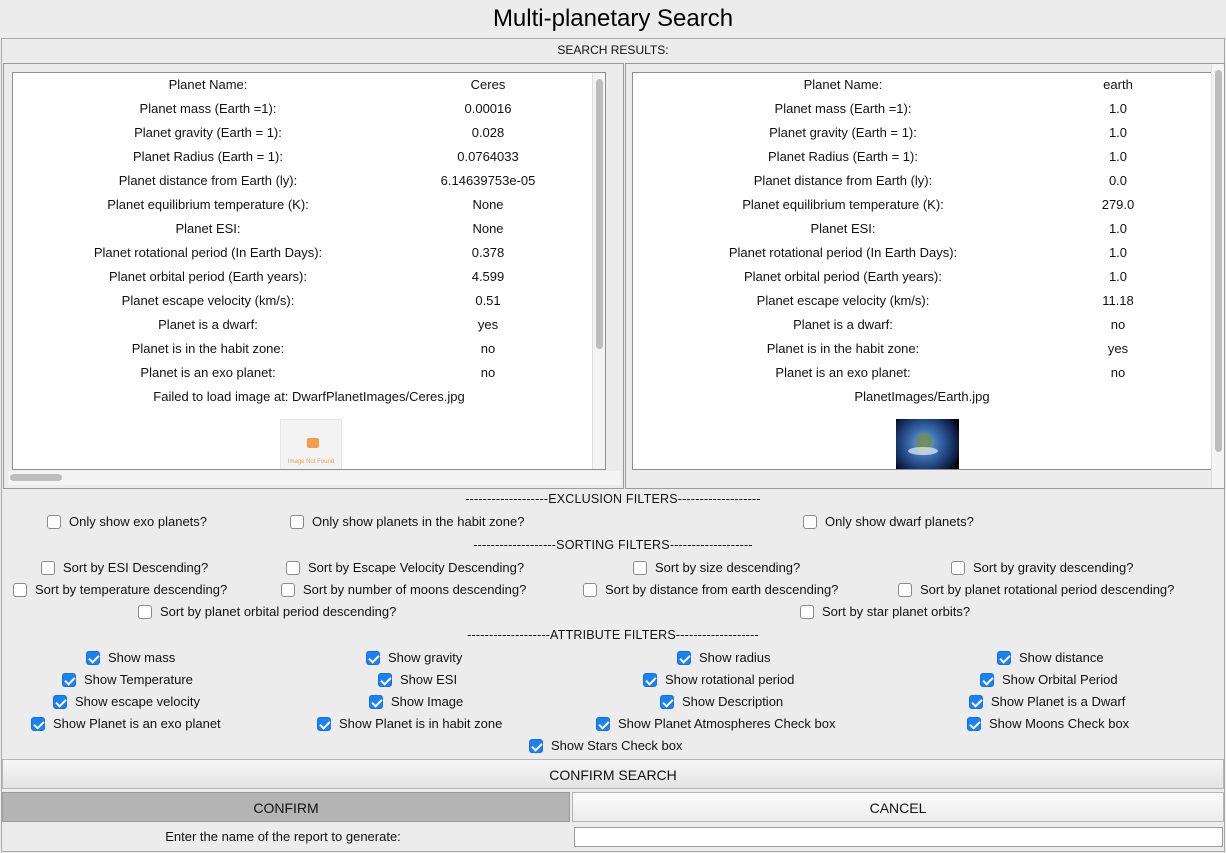  Describe the element at coordinates (130, 658) in the screenshot. I see `attribute-checkbox: Show mass` at that location.